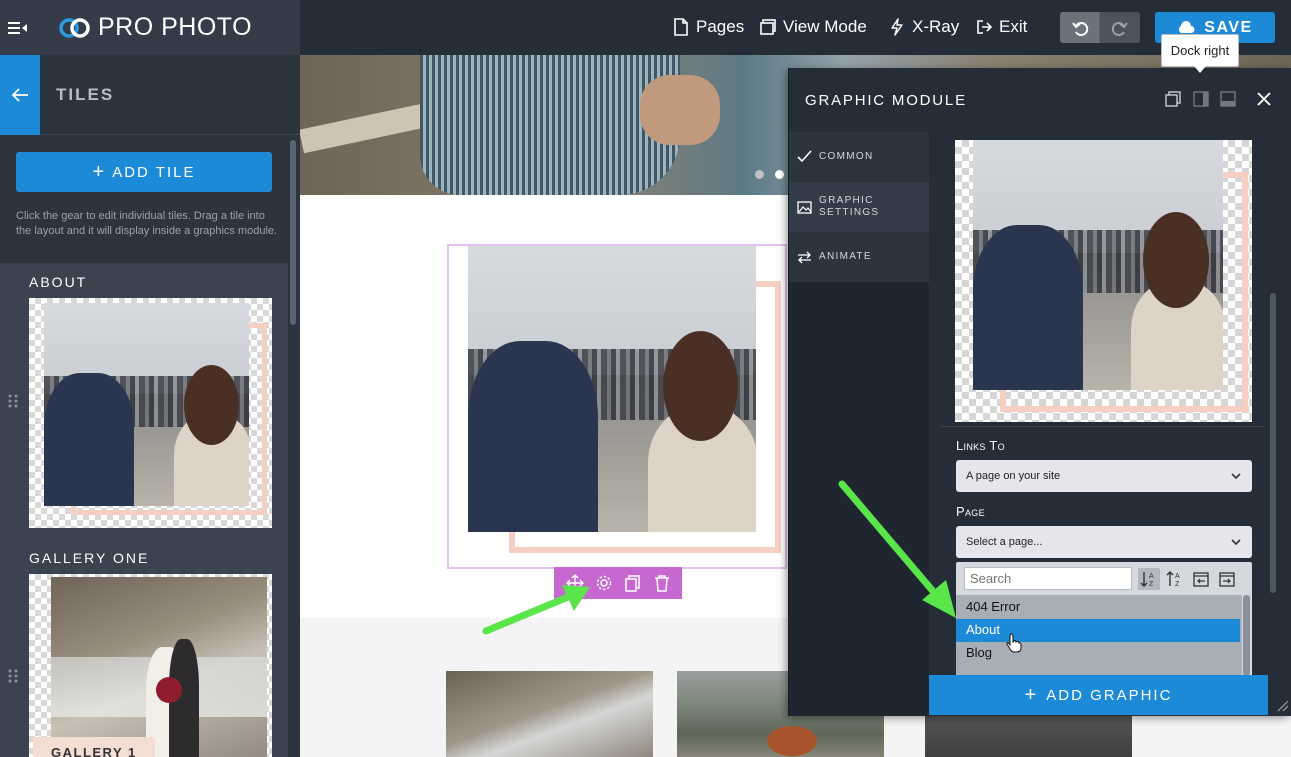  Describe the element at coordinates (804, 257) in the screenshot. I see `swap-arrows-icon` at that location.